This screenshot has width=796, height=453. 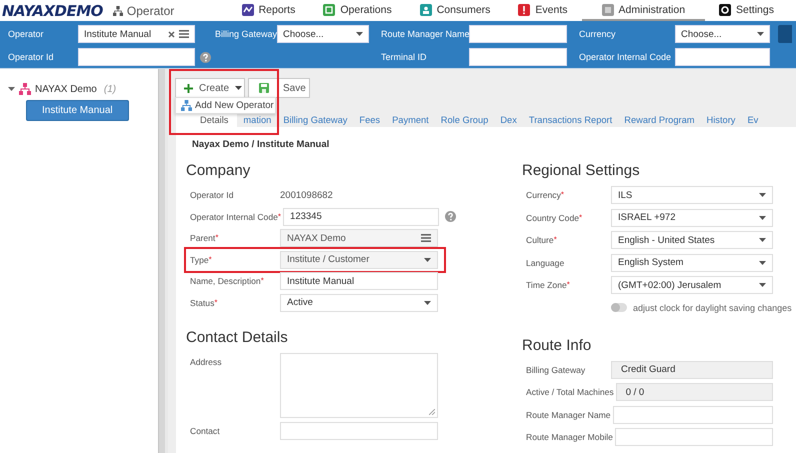 I want to click on resize-icon, so click(x=432, y=411).